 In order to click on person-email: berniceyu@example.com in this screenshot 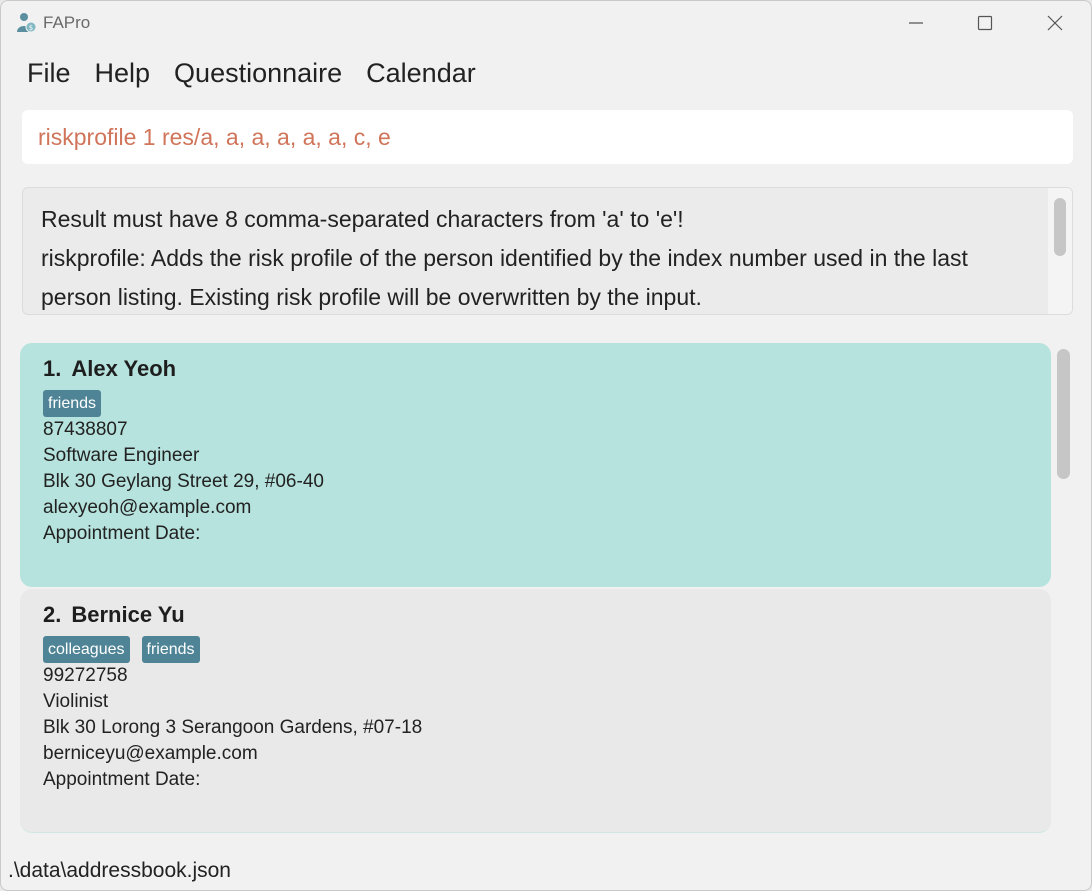, I will do `click(150, 753)`.